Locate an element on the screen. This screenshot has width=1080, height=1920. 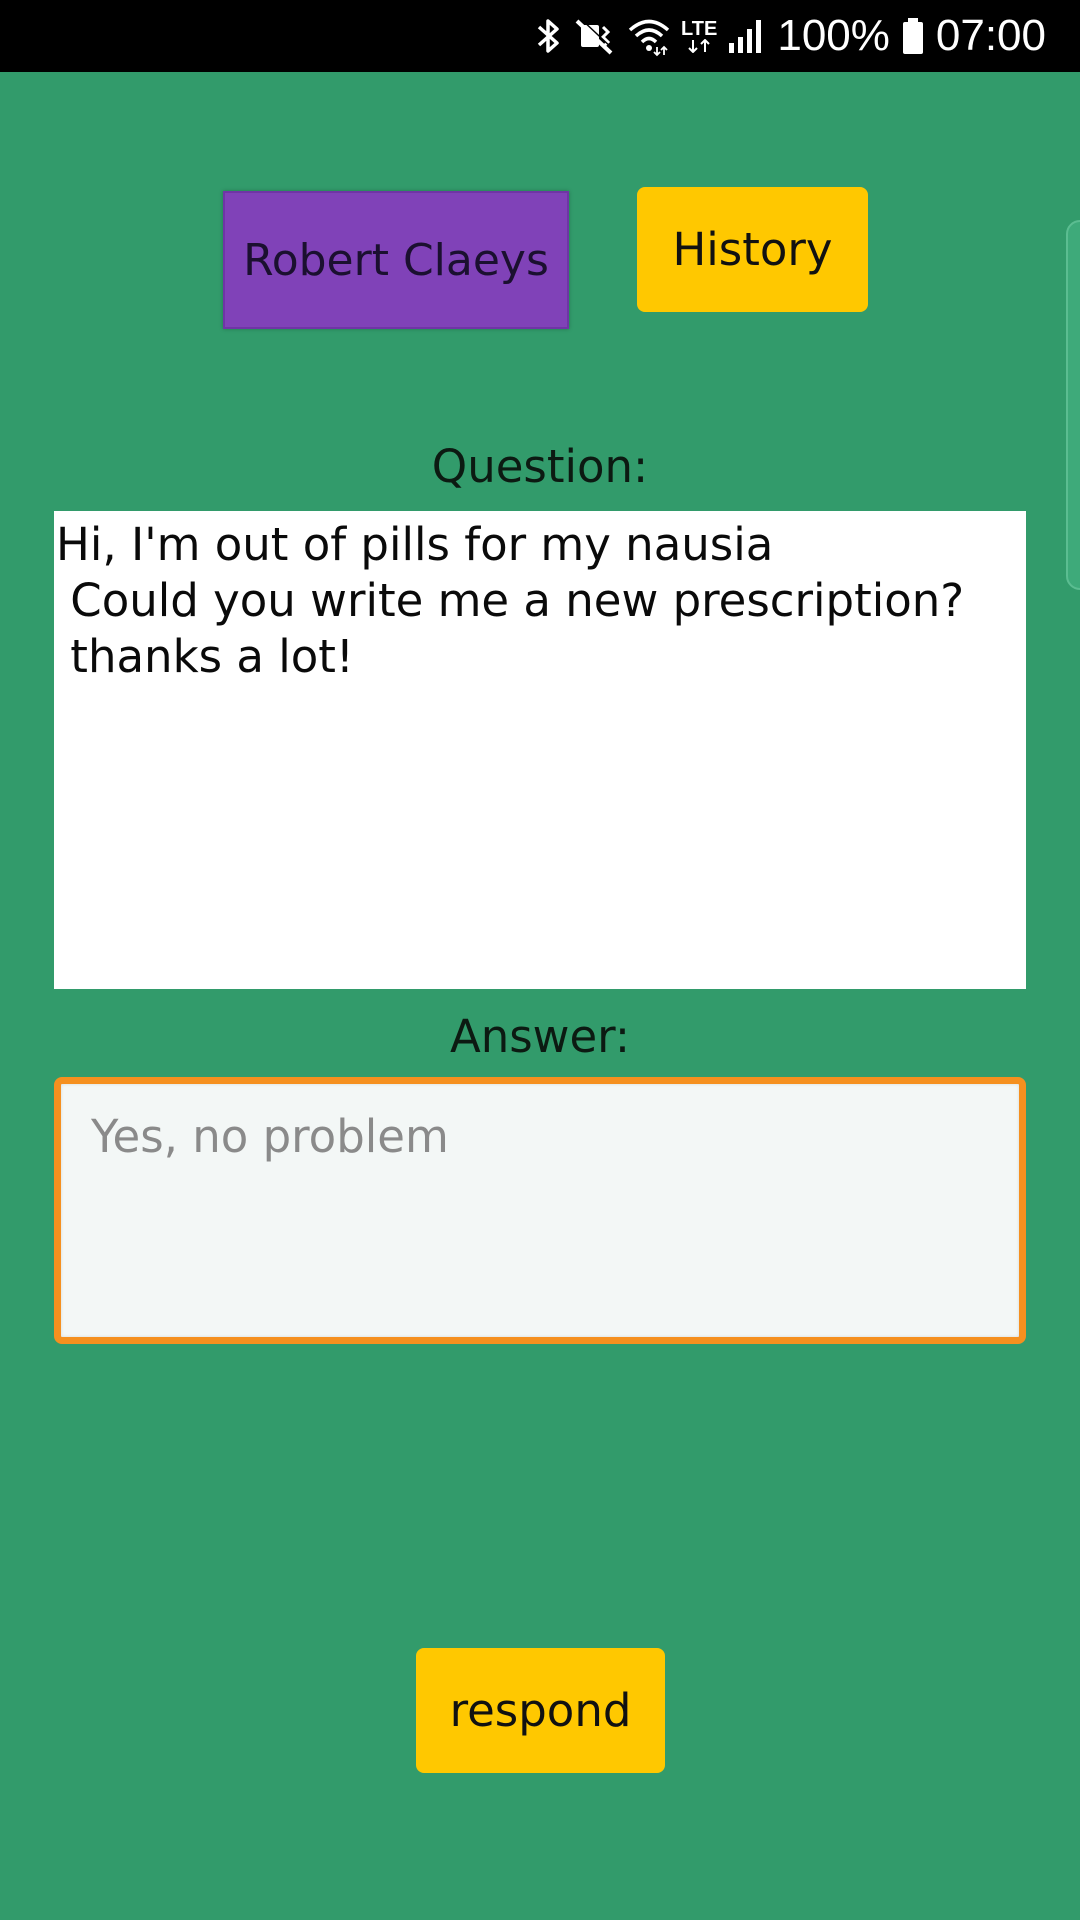
history-button: History is located at coordinates (752, 249).